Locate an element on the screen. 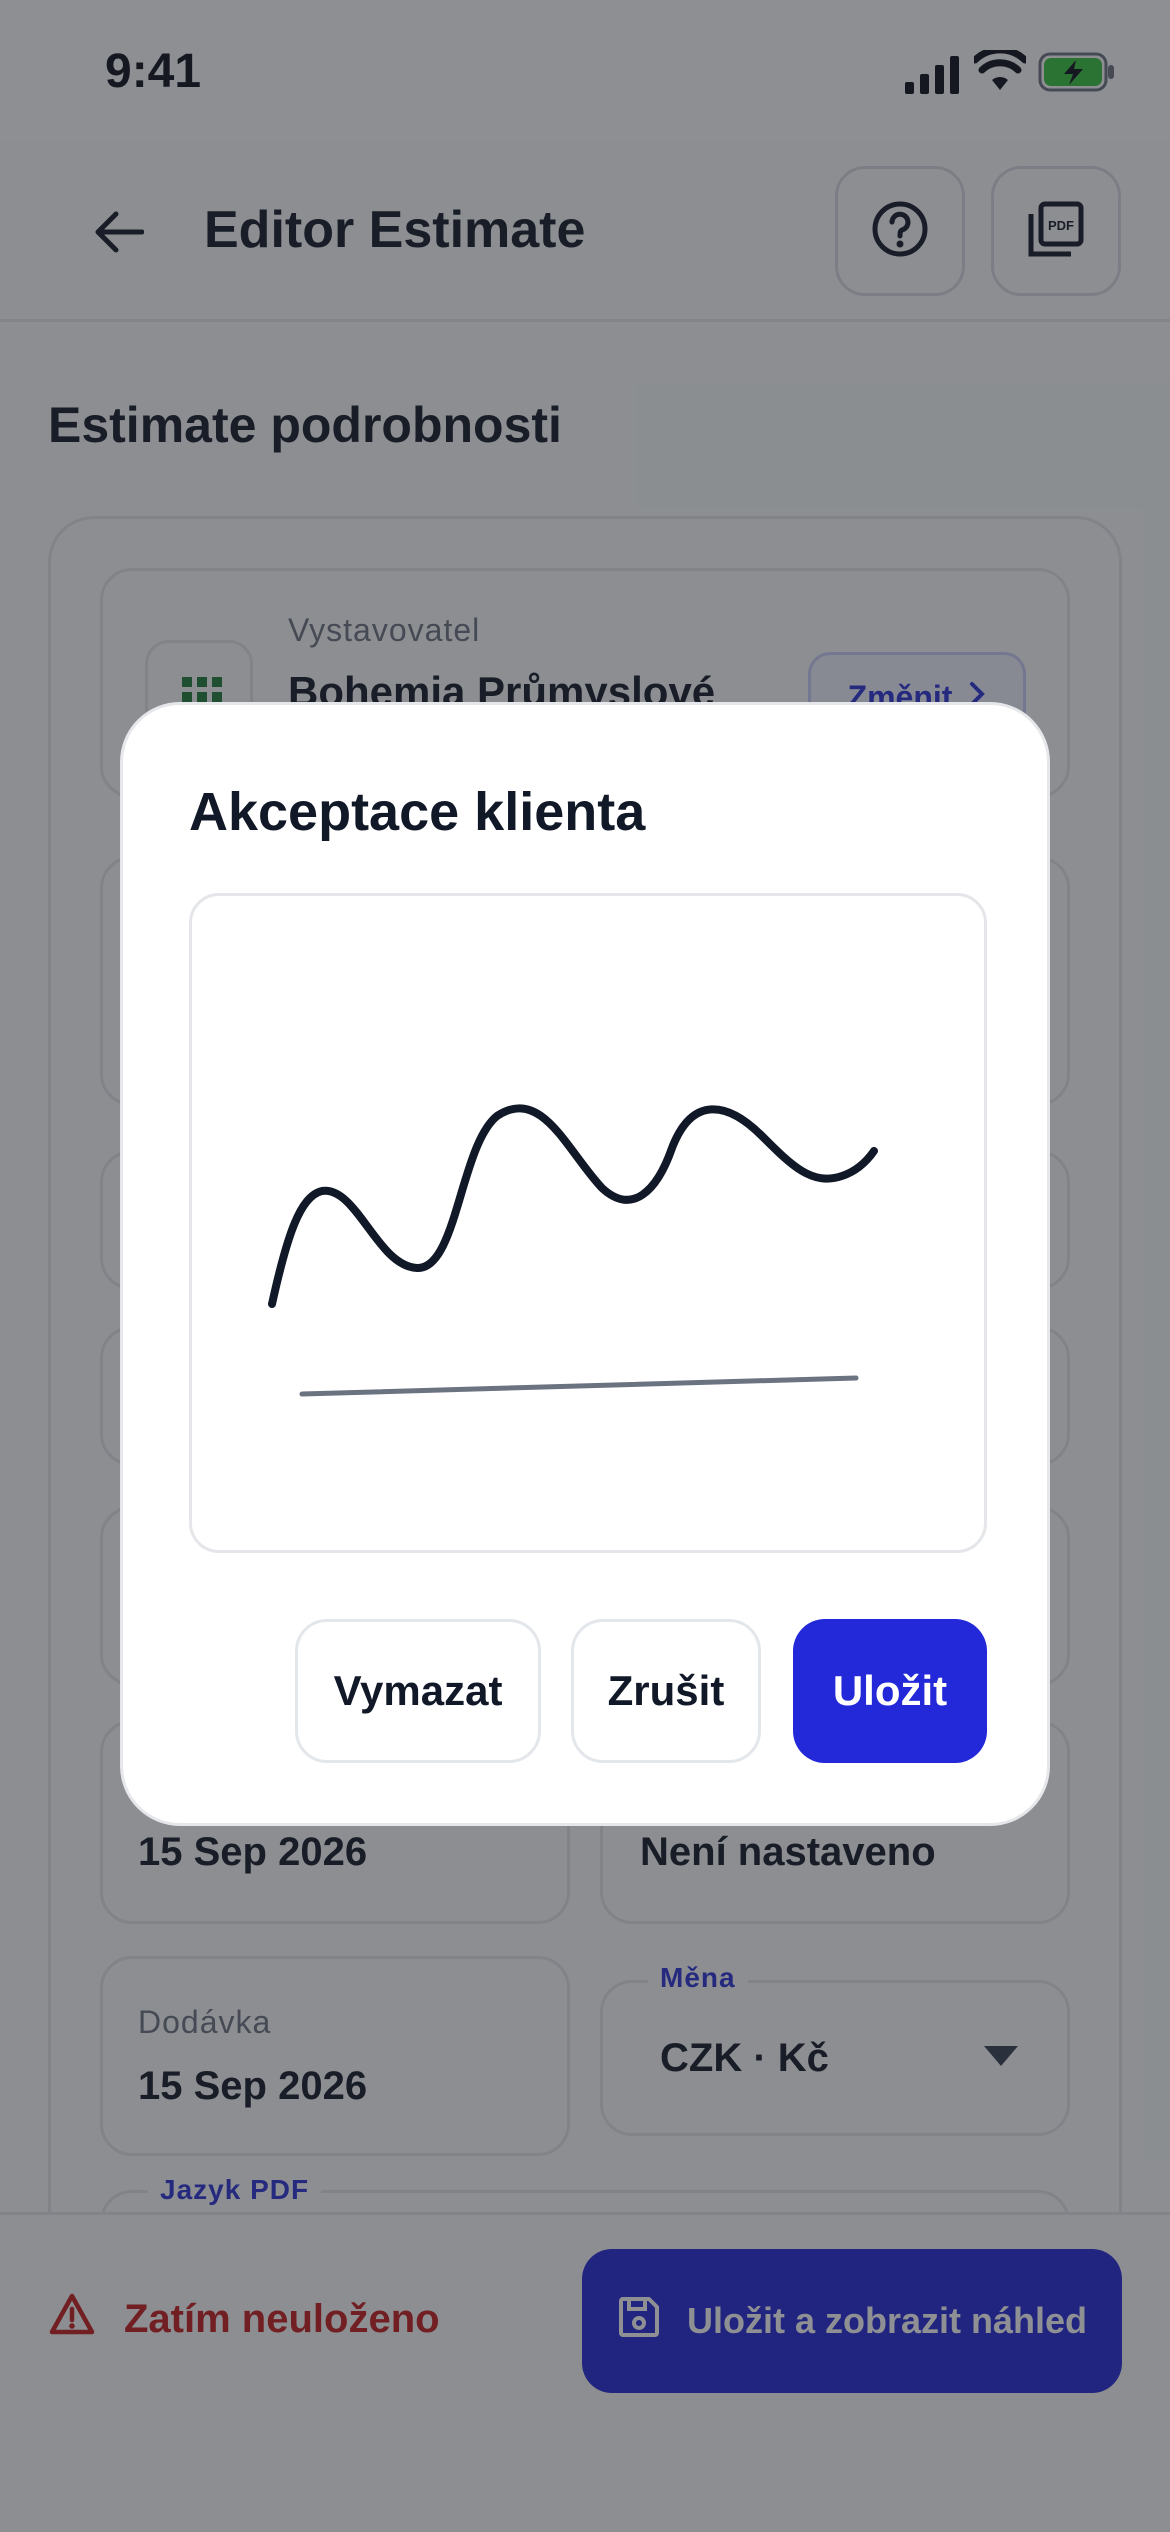  save-label: Uložit is located at coordinates (890, 1690).